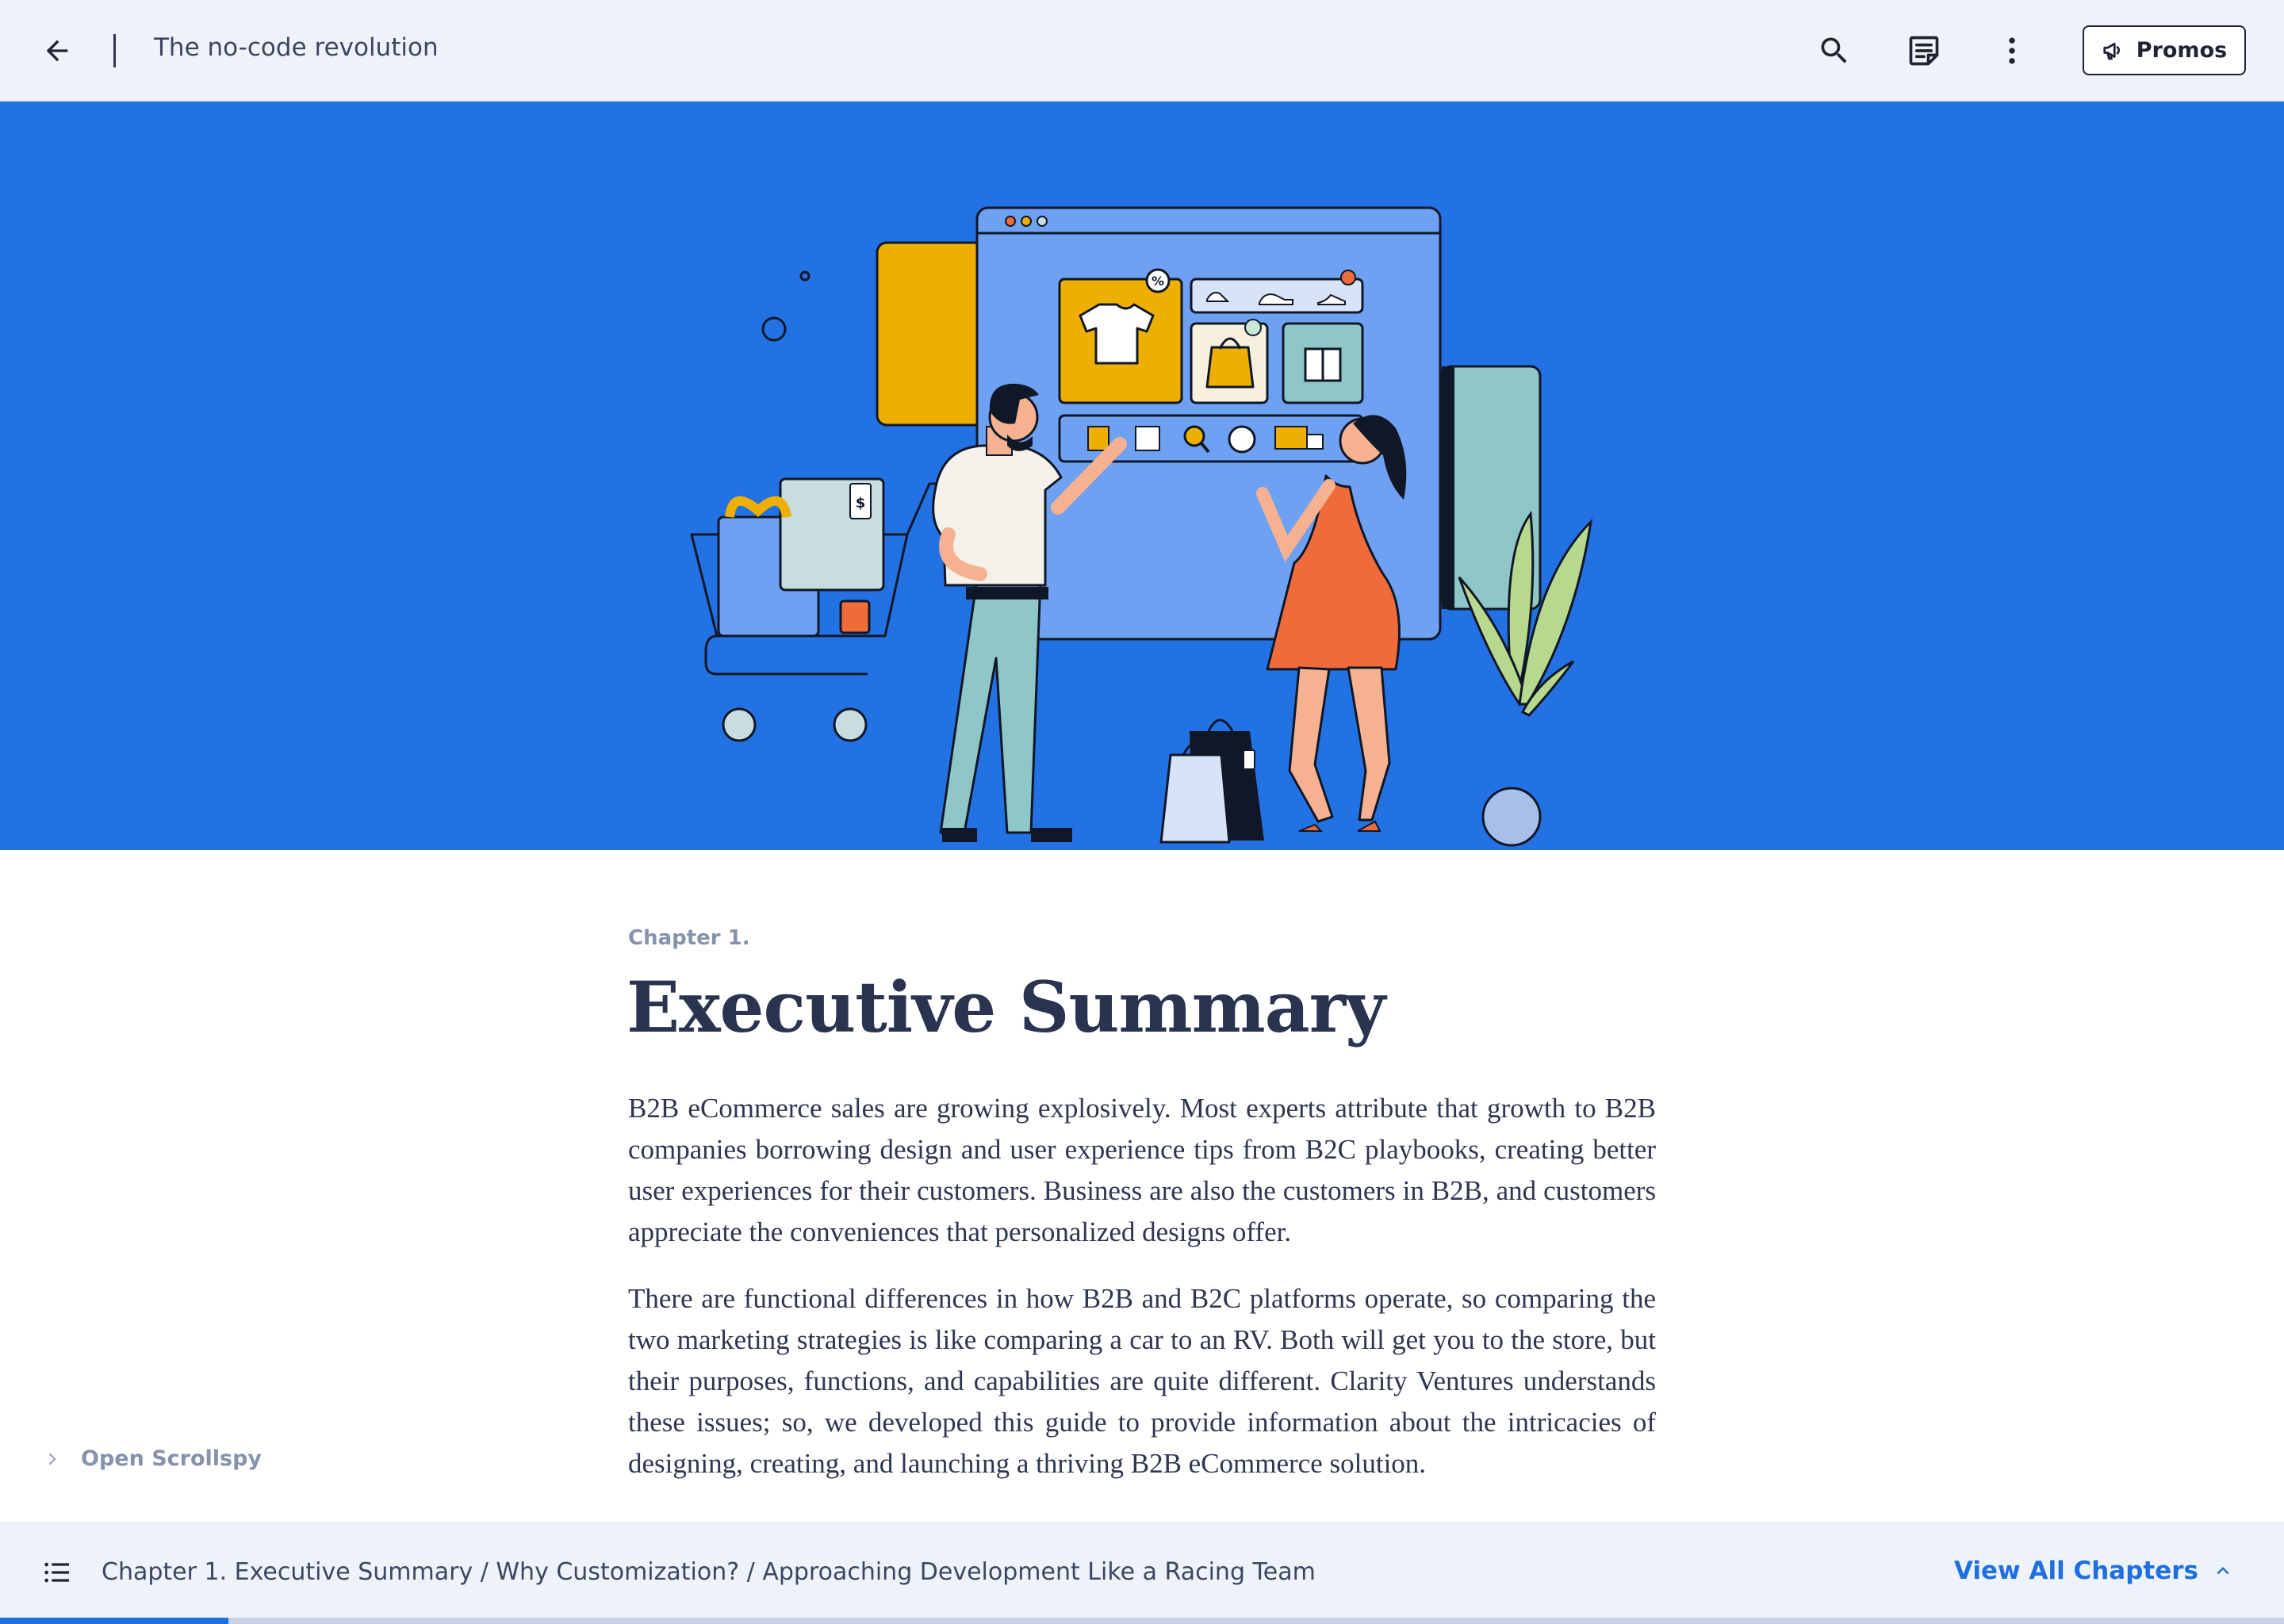  What do you see at coordinates (689, 938) in the screenshot?
I see `chapter-label: Chapter 1.` at bounding box center [689, 938].